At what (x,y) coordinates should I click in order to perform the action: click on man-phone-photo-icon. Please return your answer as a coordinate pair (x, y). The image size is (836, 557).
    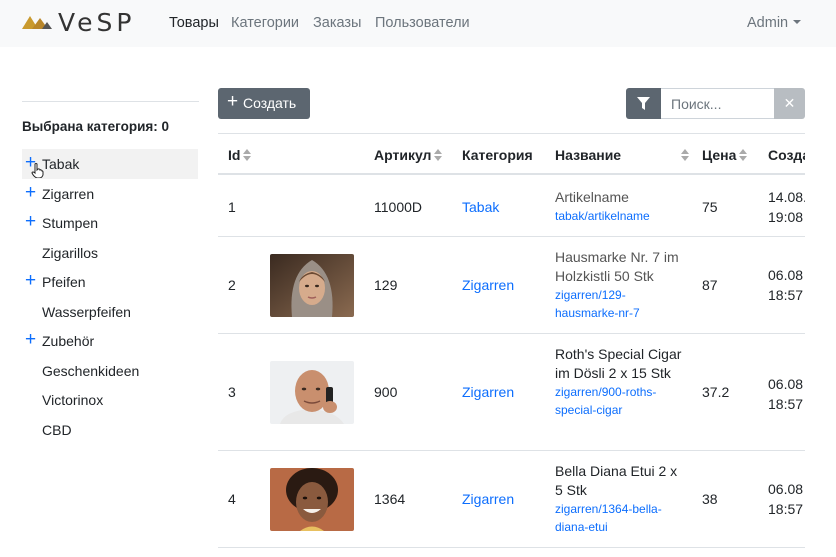
    Looking at the image, I should click on (312, 392).